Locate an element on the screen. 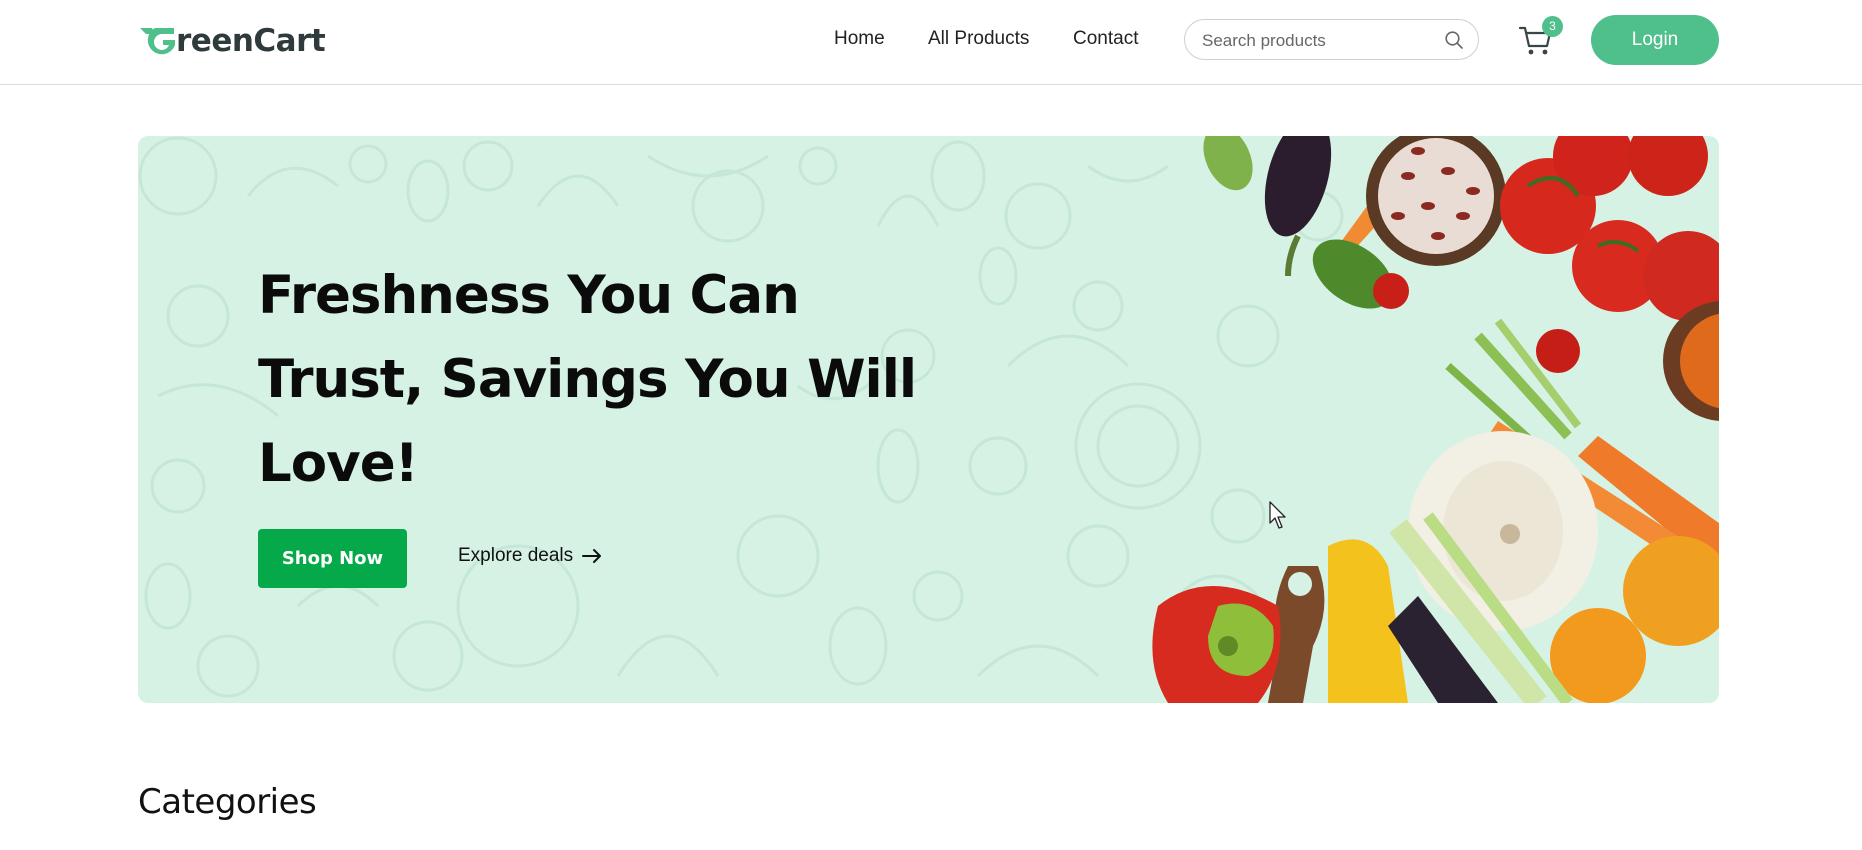  search-box is located at coordinates (1331, 40).